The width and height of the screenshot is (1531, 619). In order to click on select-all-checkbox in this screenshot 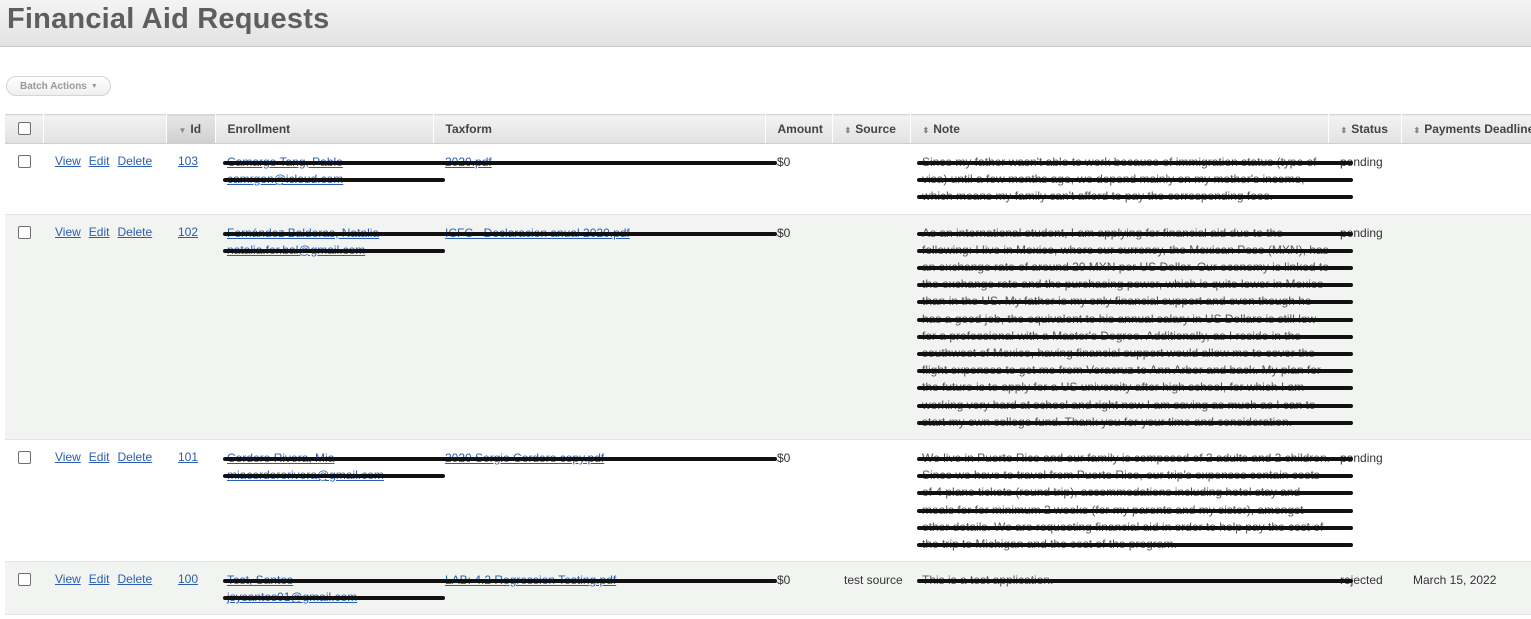, I will do `click(24, 128)`.